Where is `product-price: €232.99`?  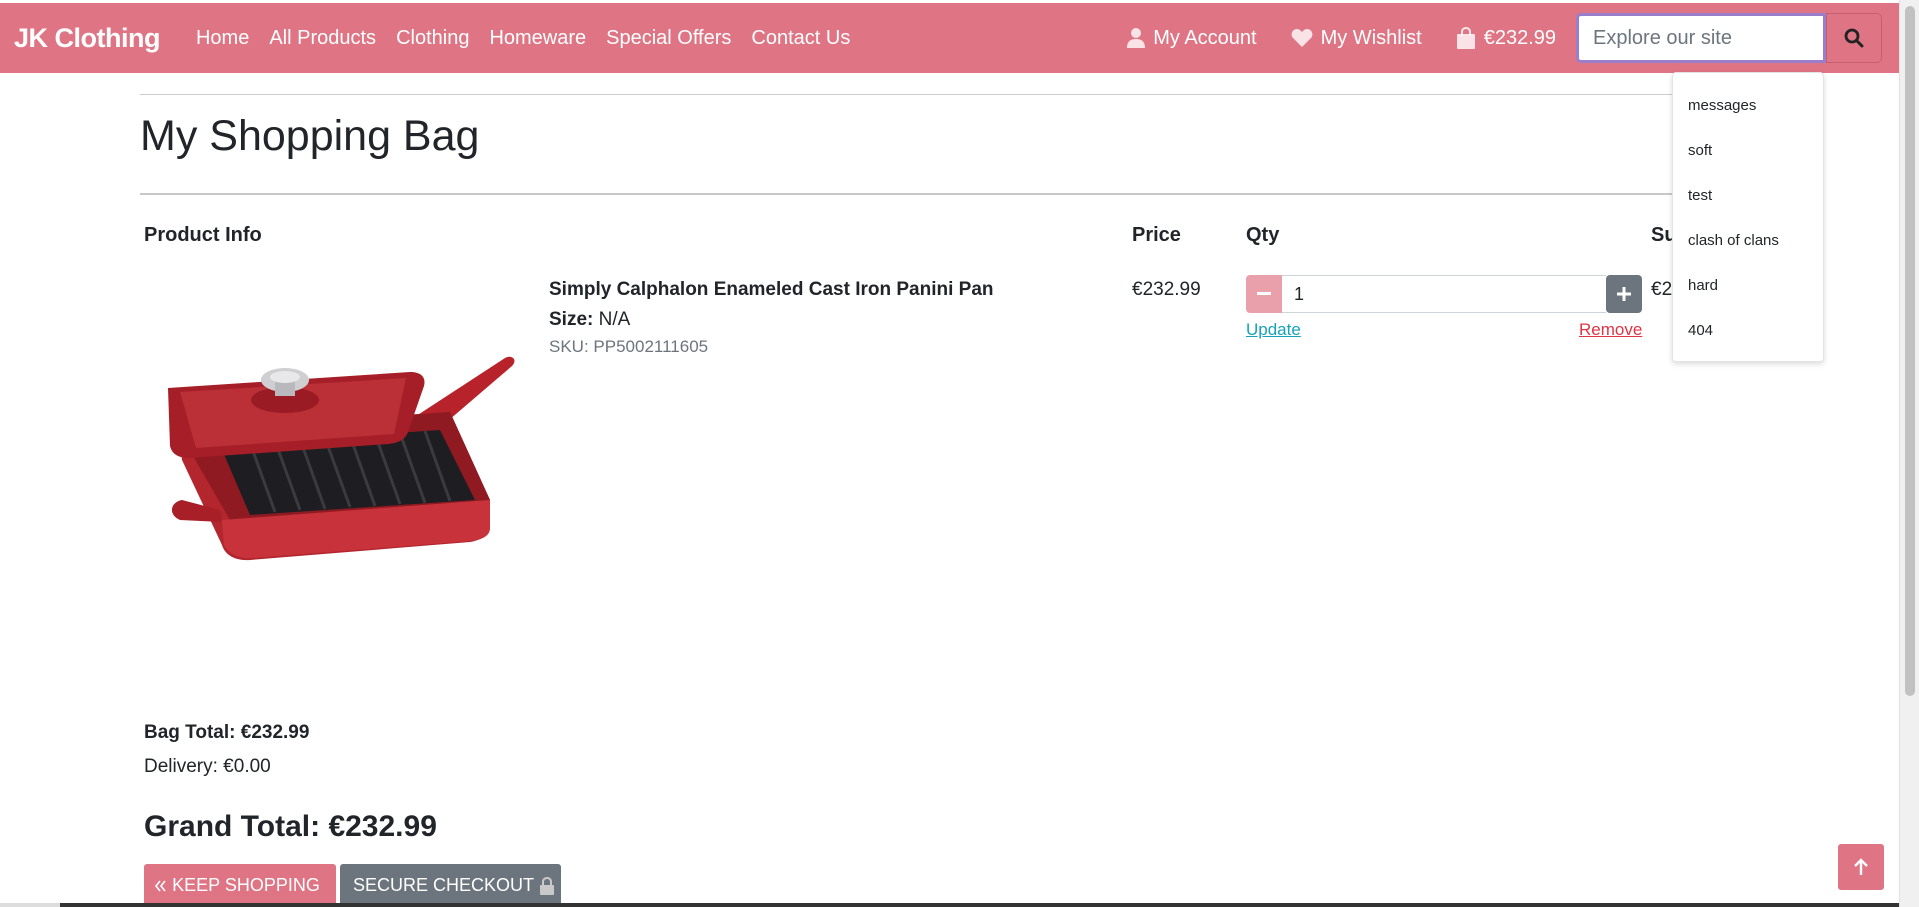
product-price: €232.99 is located at coordinates (1166, 289).